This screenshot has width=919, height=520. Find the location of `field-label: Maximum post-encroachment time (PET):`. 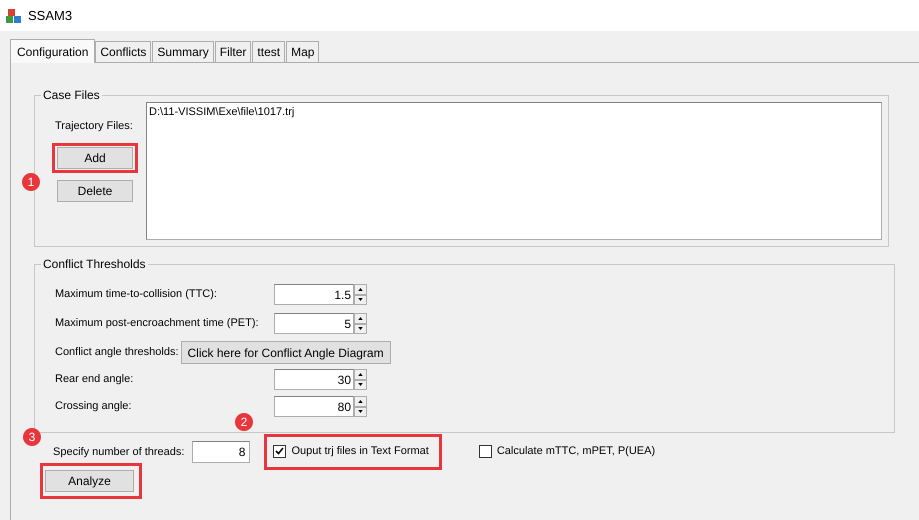

field-label: Maximum post-encroachment time (PET): is located at coordinates (157, 323).